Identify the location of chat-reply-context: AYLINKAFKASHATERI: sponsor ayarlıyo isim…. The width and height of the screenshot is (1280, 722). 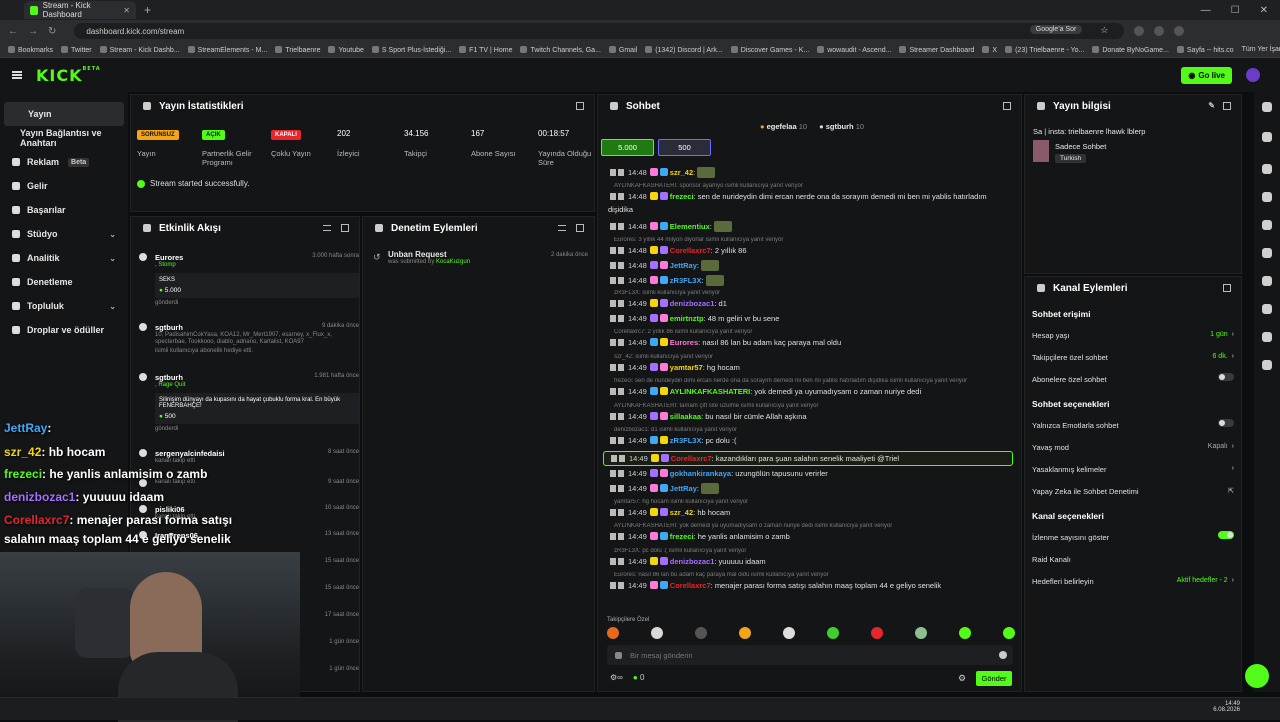
(814, 186).